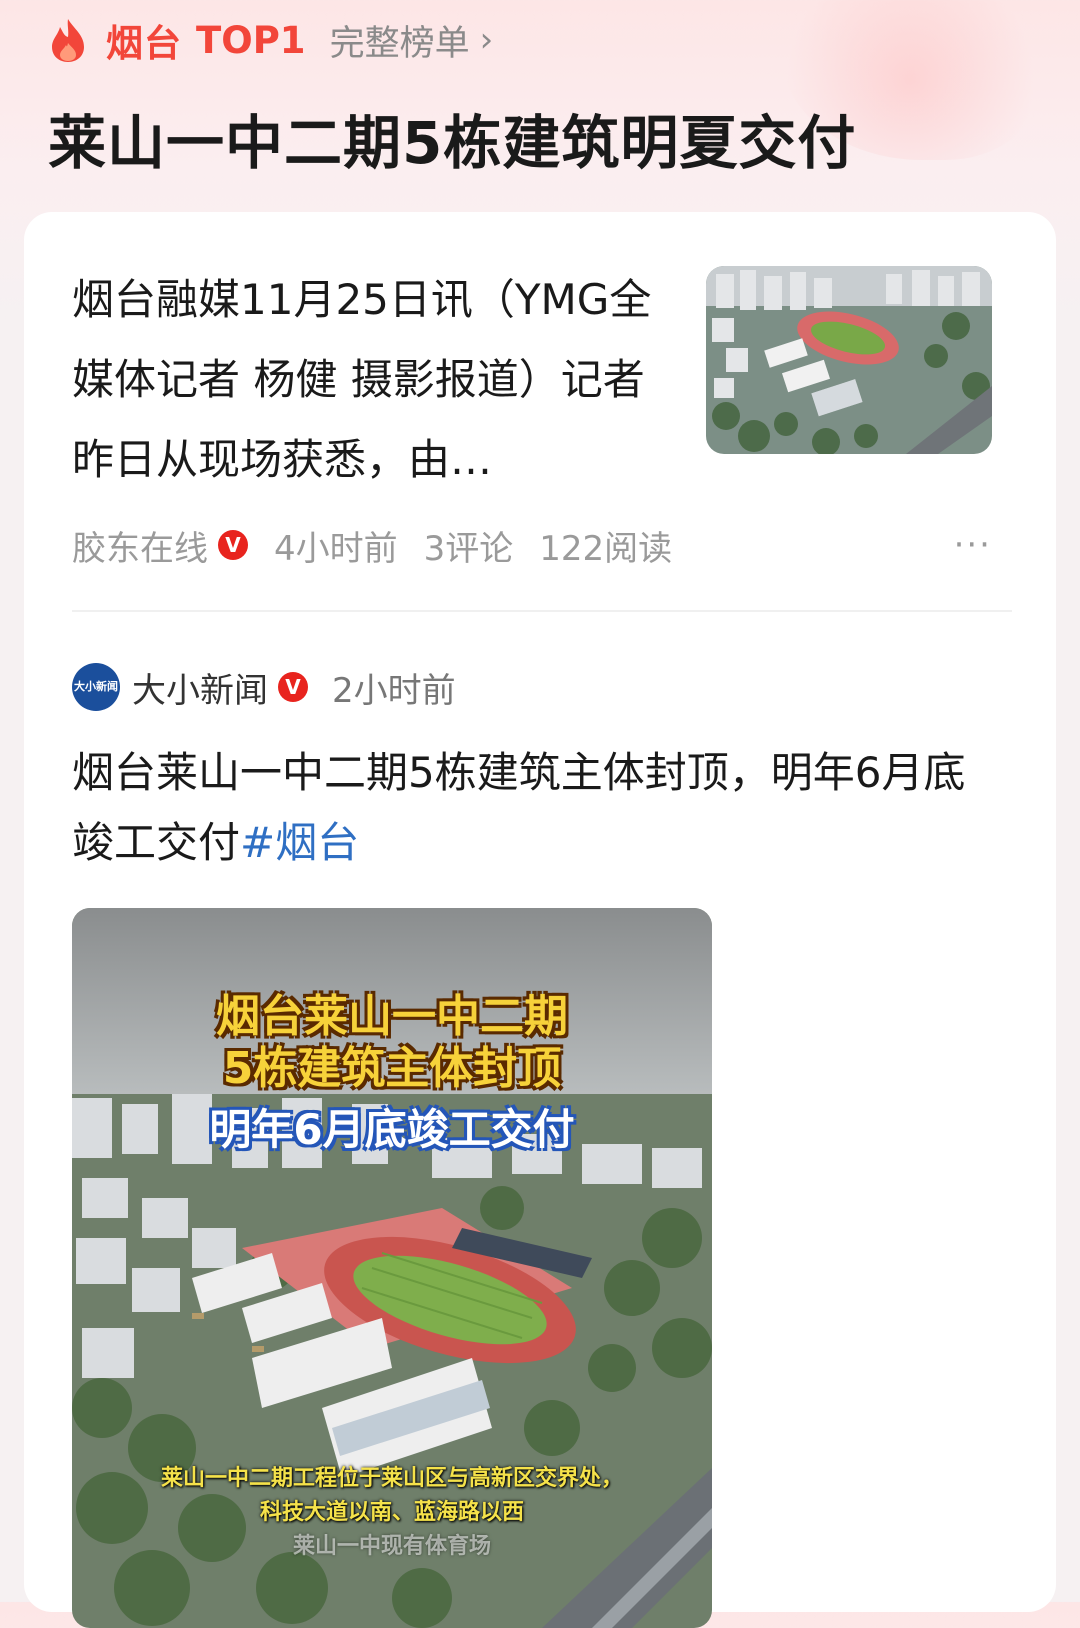 This screenshot has width=1080, height=1628. I want to click on hot-list-bar: 烟台 TOP1 完整榜单 ›, so click(544, 40).